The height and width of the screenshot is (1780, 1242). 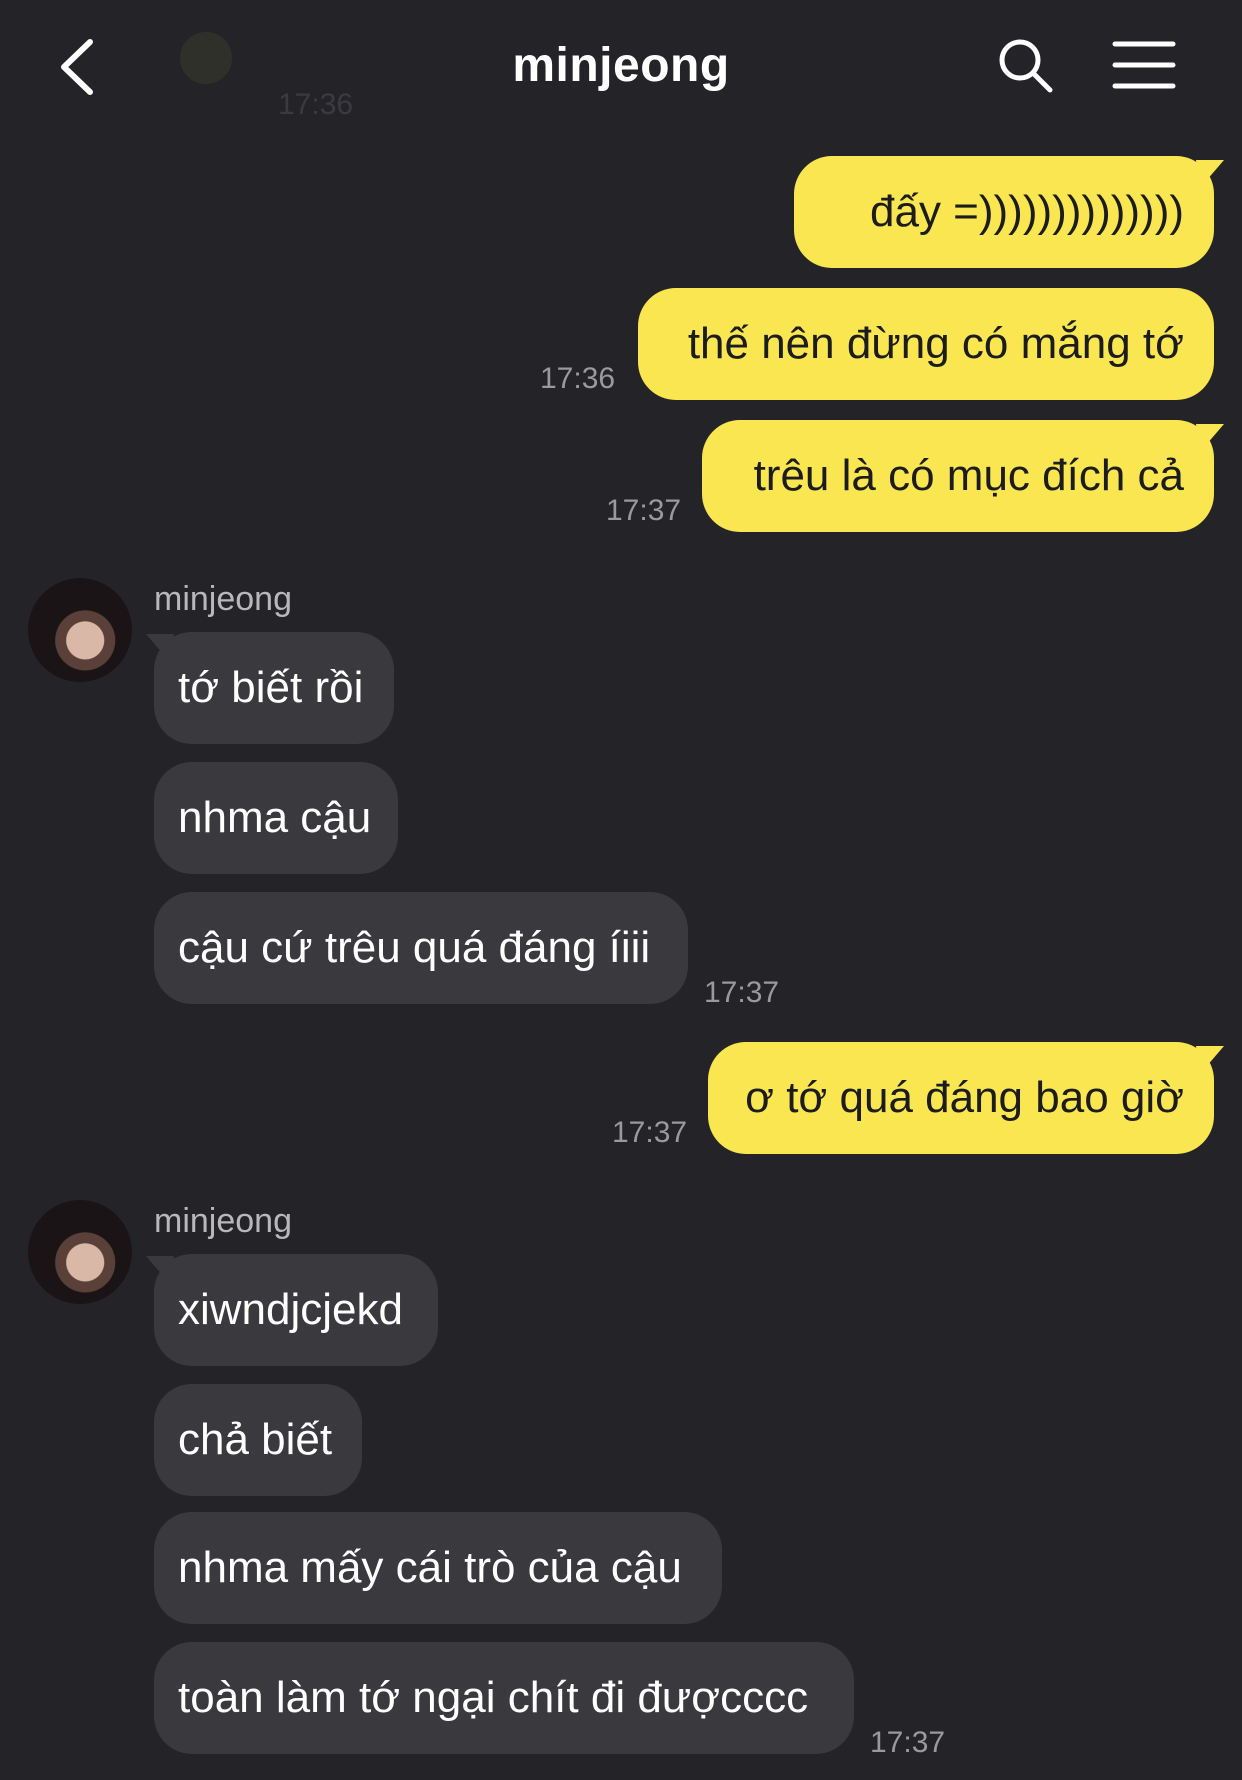 What do you see at coordinates (578, 378) in the screenshot?
I see `message-timestamp: 17:36` at bounding box center [578, 378].